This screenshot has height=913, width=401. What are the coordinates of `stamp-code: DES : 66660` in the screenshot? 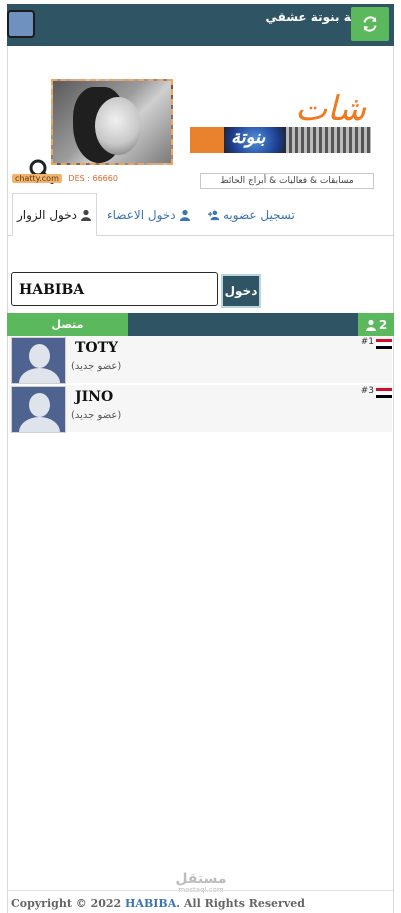 It's located at (93, 178).